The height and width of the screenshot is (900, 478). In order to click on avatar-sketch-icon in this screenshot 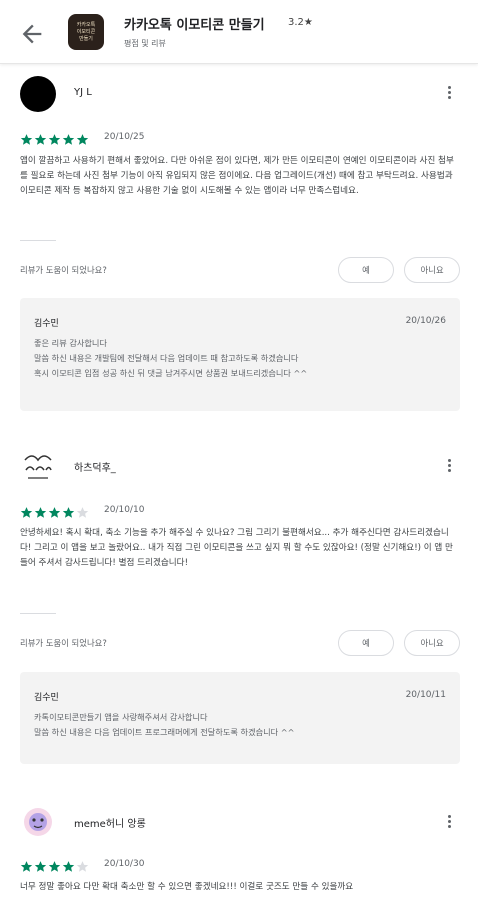, I will do `click(38, 467)`.